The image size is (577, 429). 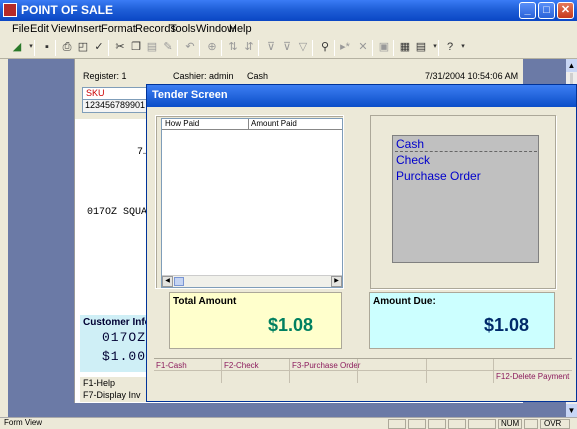 What do you see at coordinates (527, 10) in the screenshot?
I see `minimize-button: _` at bounding box center [527, 10].